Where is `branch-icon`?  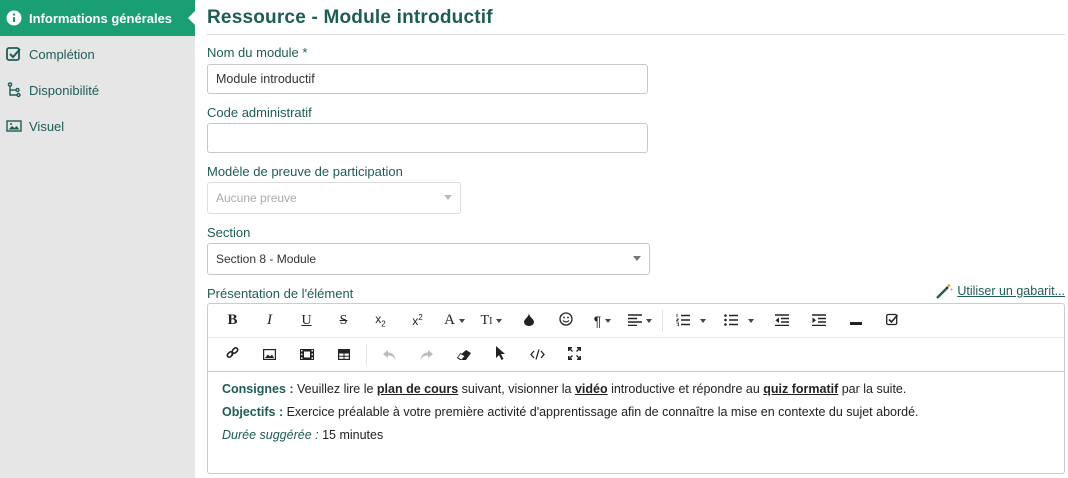 branch-icon is located at coordinates (14, 90).